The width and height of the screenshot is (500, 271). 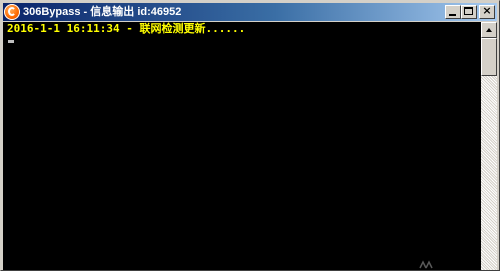 I want to click on close-button: ×, so click(x=487, y=11).